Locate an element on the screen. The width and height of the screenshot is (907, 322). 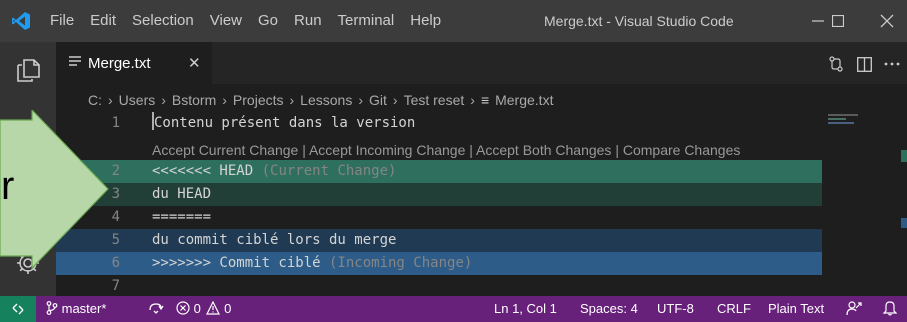
line-text: Contenu présent dans la version is located at coordinates (283, 123).